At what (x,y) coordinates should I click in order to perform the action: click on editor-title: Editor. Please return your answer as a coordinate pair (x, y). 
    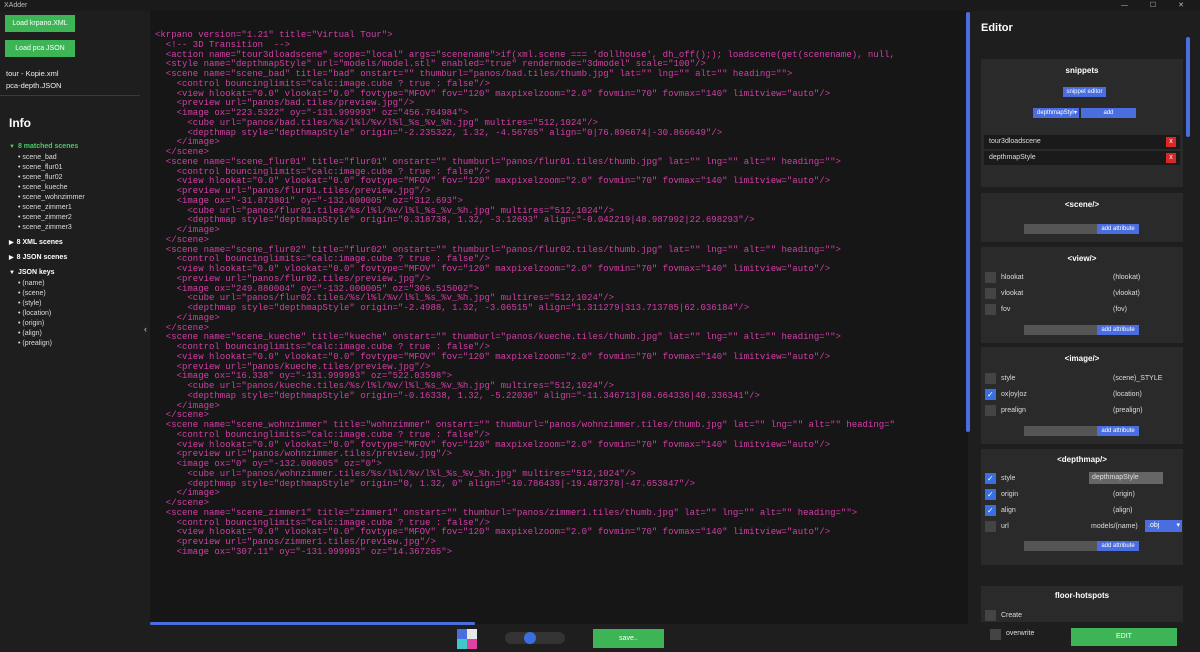
    Looking at the image, I should click on (997, 28).